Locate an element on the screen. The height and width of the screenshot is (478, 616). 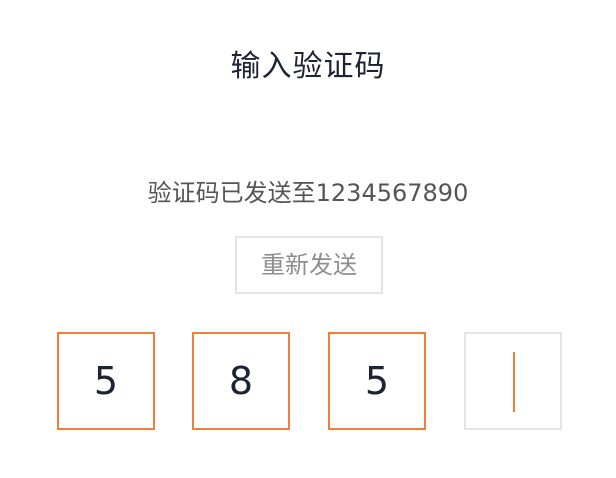
code-digit-1: 5 is located at coordinates (106, 381).